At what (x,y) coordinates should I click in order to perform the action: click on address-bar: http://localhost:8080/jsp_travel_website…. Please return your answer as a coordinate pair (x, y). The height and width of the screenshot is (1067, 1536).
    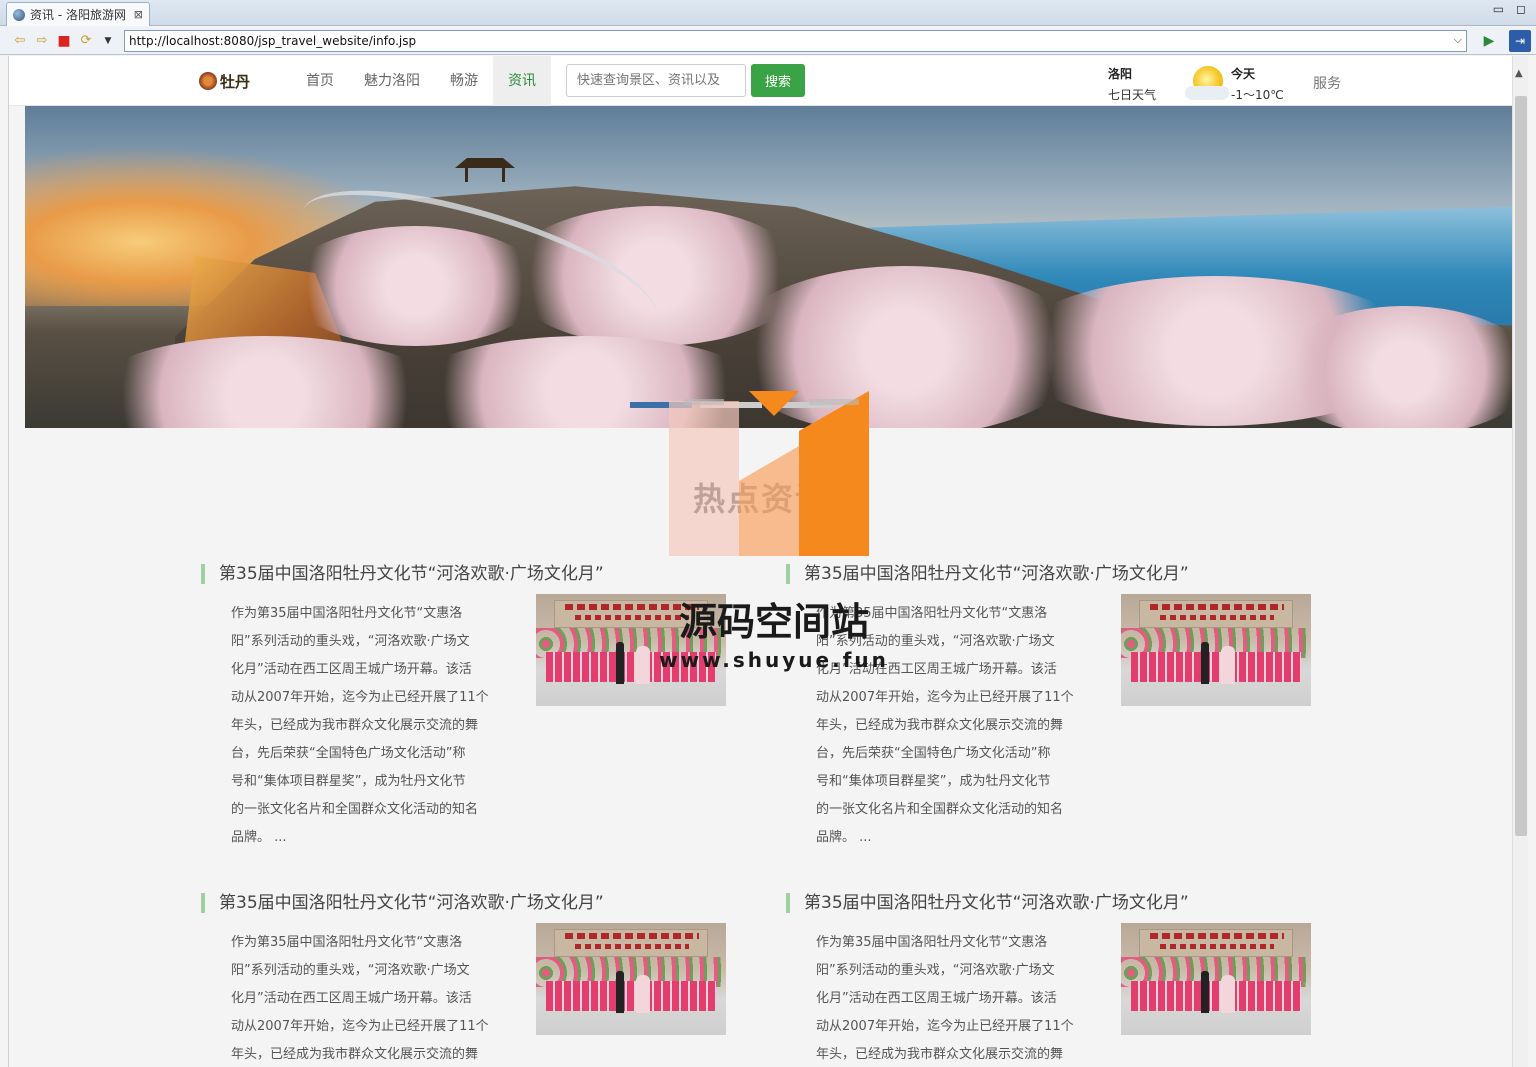
    Looking at the image, I should click on (795, 40).